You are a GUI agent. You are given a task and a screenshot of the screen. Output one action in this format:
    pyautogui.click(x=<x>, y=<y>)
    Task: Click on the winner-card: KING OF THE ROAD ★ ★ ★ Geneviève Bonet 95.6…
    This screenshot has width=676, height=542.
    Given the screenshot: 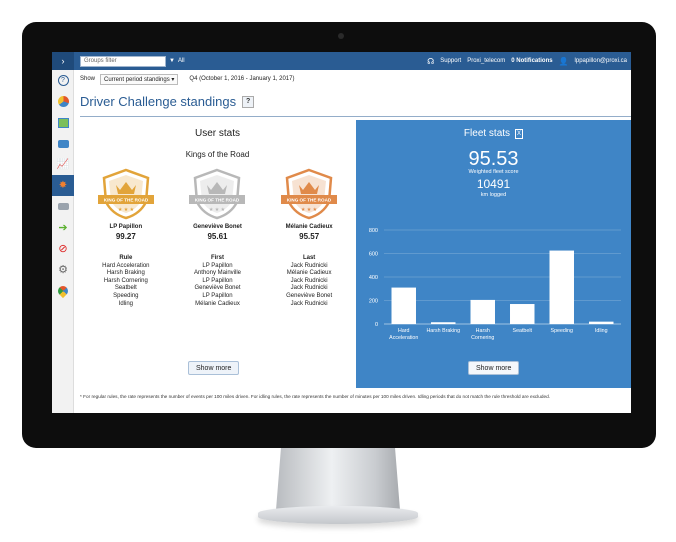 What is the action you would take?
    pyautogui.click(x=217, y=204)
    